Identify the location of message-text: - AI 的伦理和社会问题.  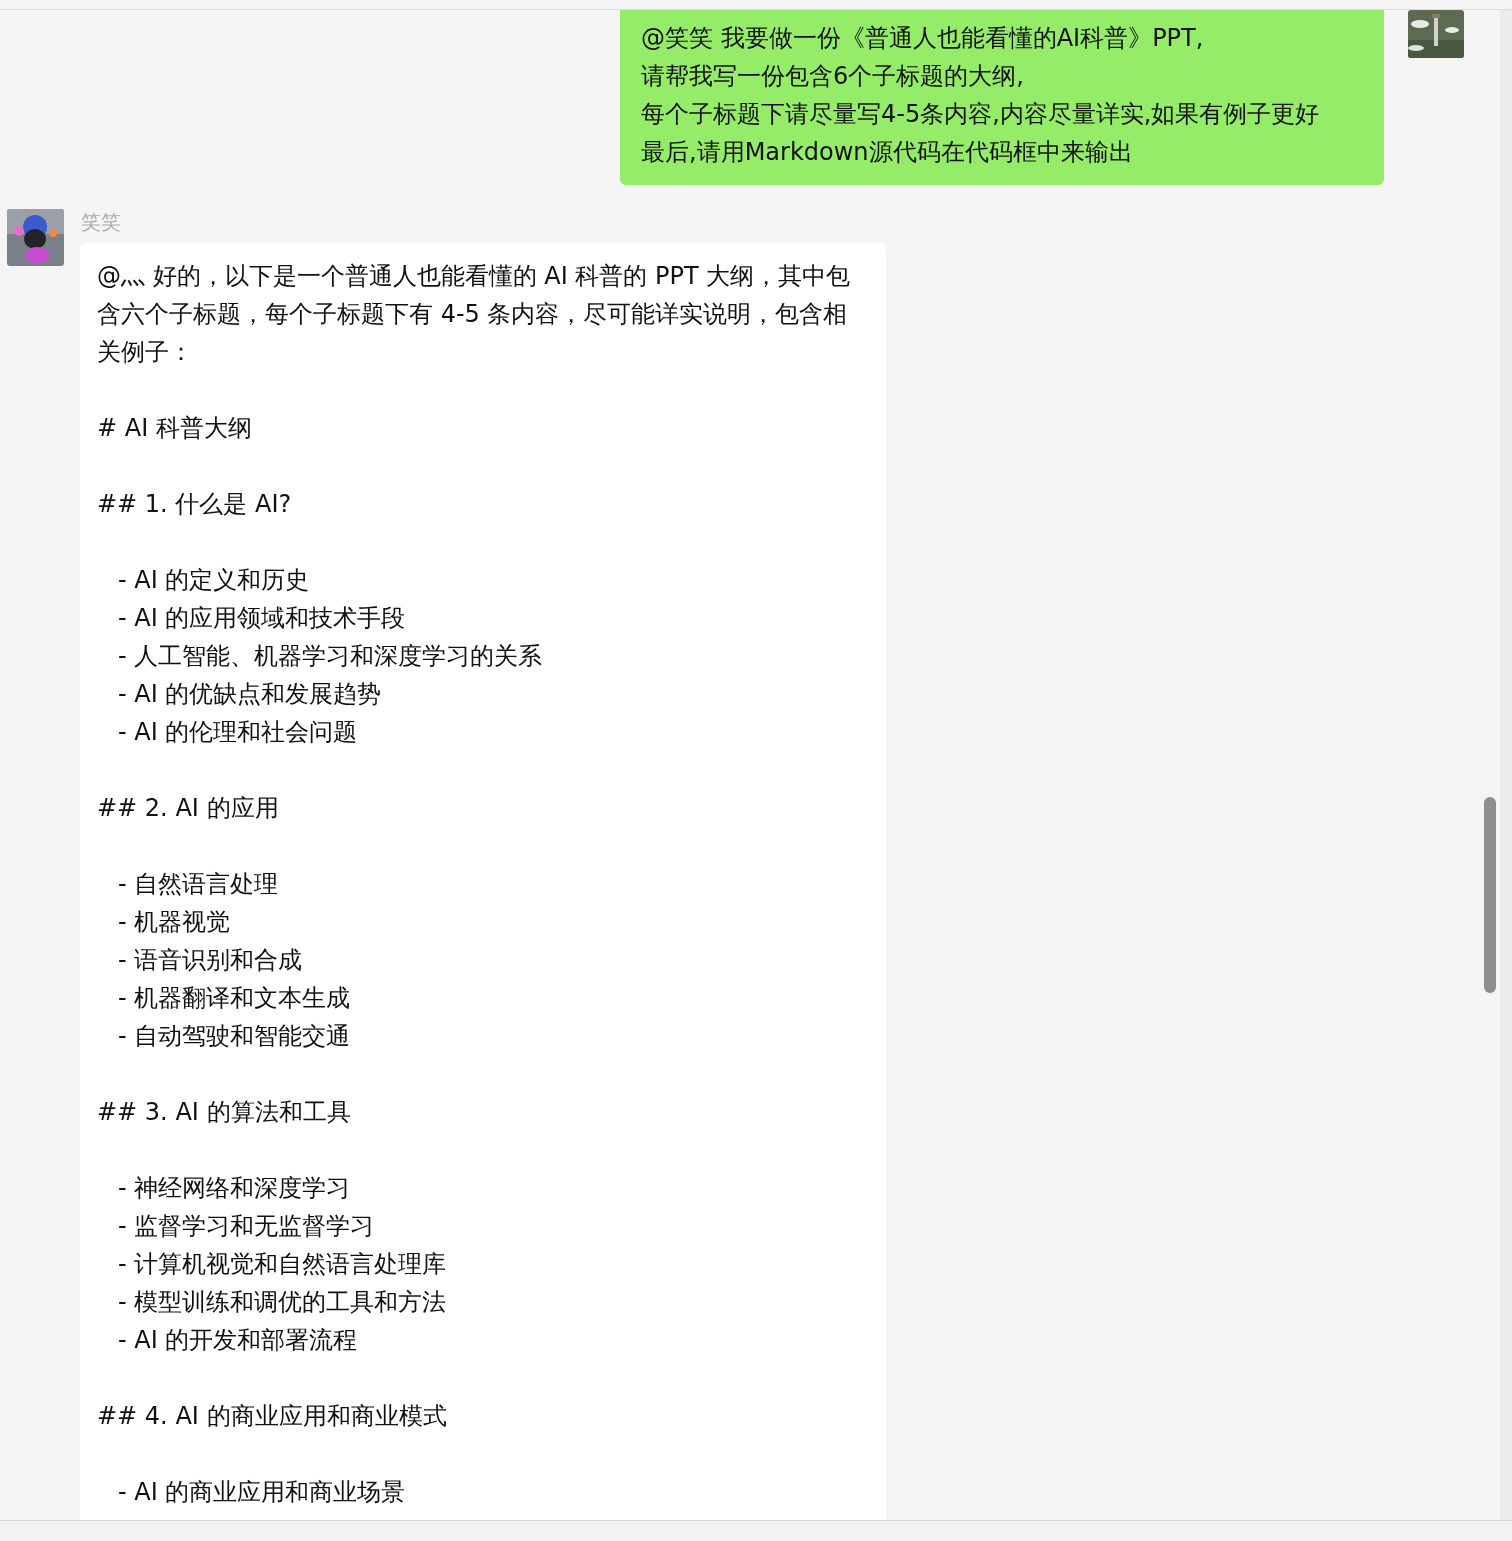
(238, 732).